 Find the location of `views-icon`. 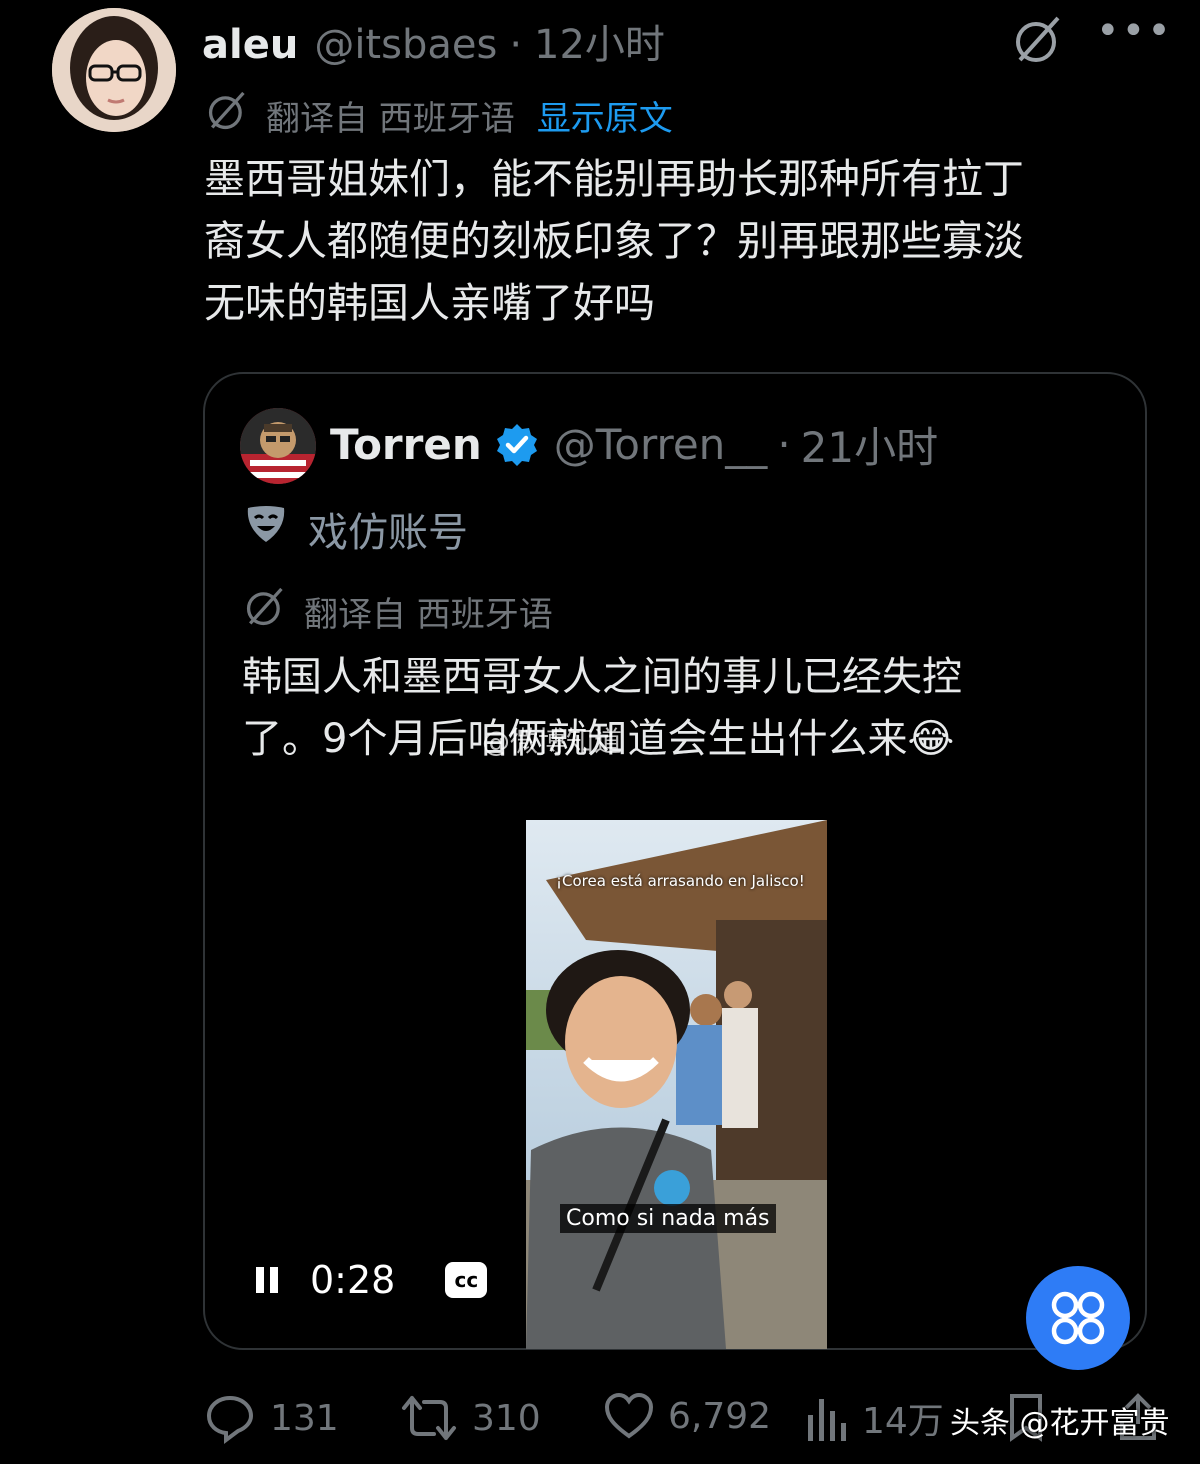

views-icon is located at coordinates (827, 1420).